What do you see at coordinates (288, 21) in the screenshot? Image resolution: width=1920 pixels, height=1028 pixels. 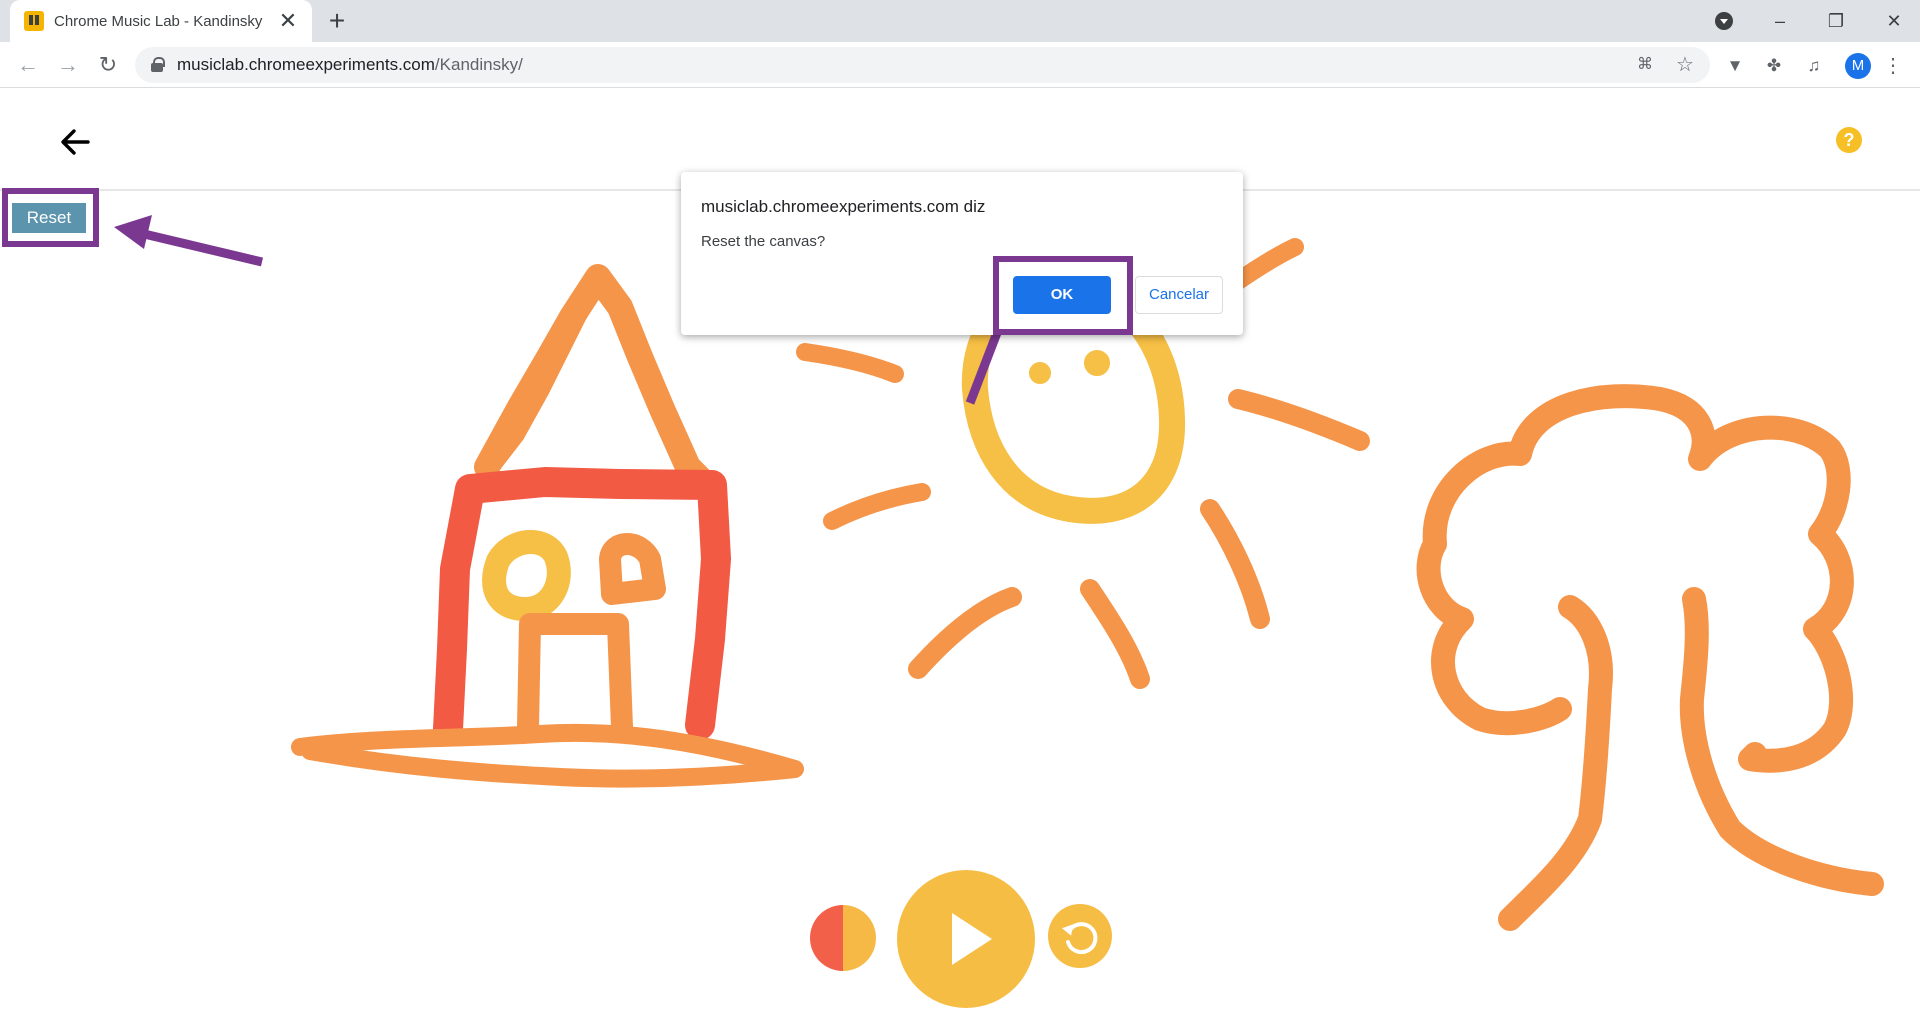 I see `tab-close-icon: ✕` at bounding box center [288, 21].